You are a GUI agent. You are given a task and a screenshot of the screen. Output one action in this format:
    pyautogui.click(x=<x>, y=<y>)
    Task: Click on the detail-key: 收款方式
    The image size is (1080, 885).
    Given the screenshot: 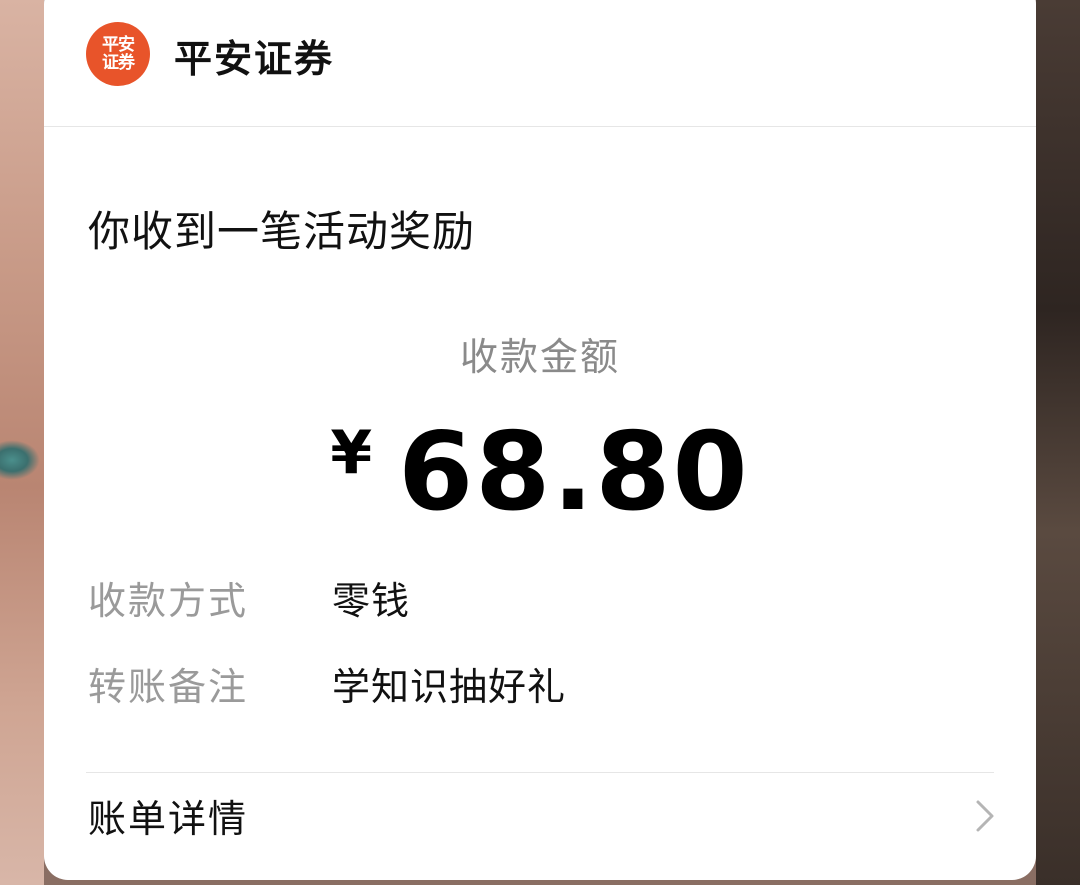 What is the action you would take?
    pyautogui.click(x=168, y=601)
    